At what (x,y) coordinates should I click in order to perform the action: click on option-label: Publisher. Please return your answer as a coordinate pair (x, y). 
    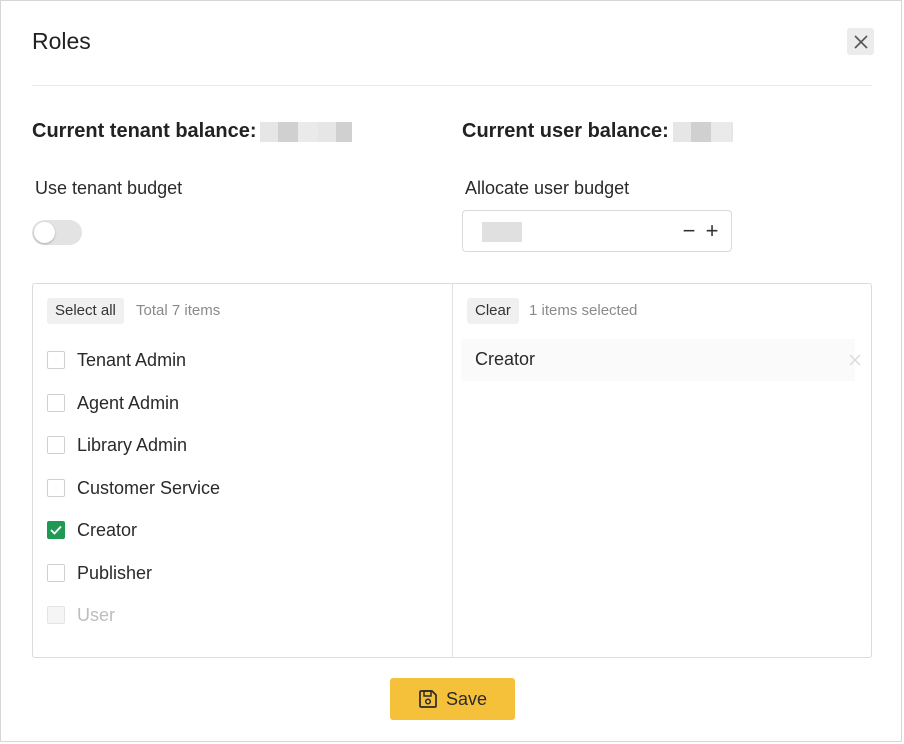
    Looking at the image, I should click on (115, 572).